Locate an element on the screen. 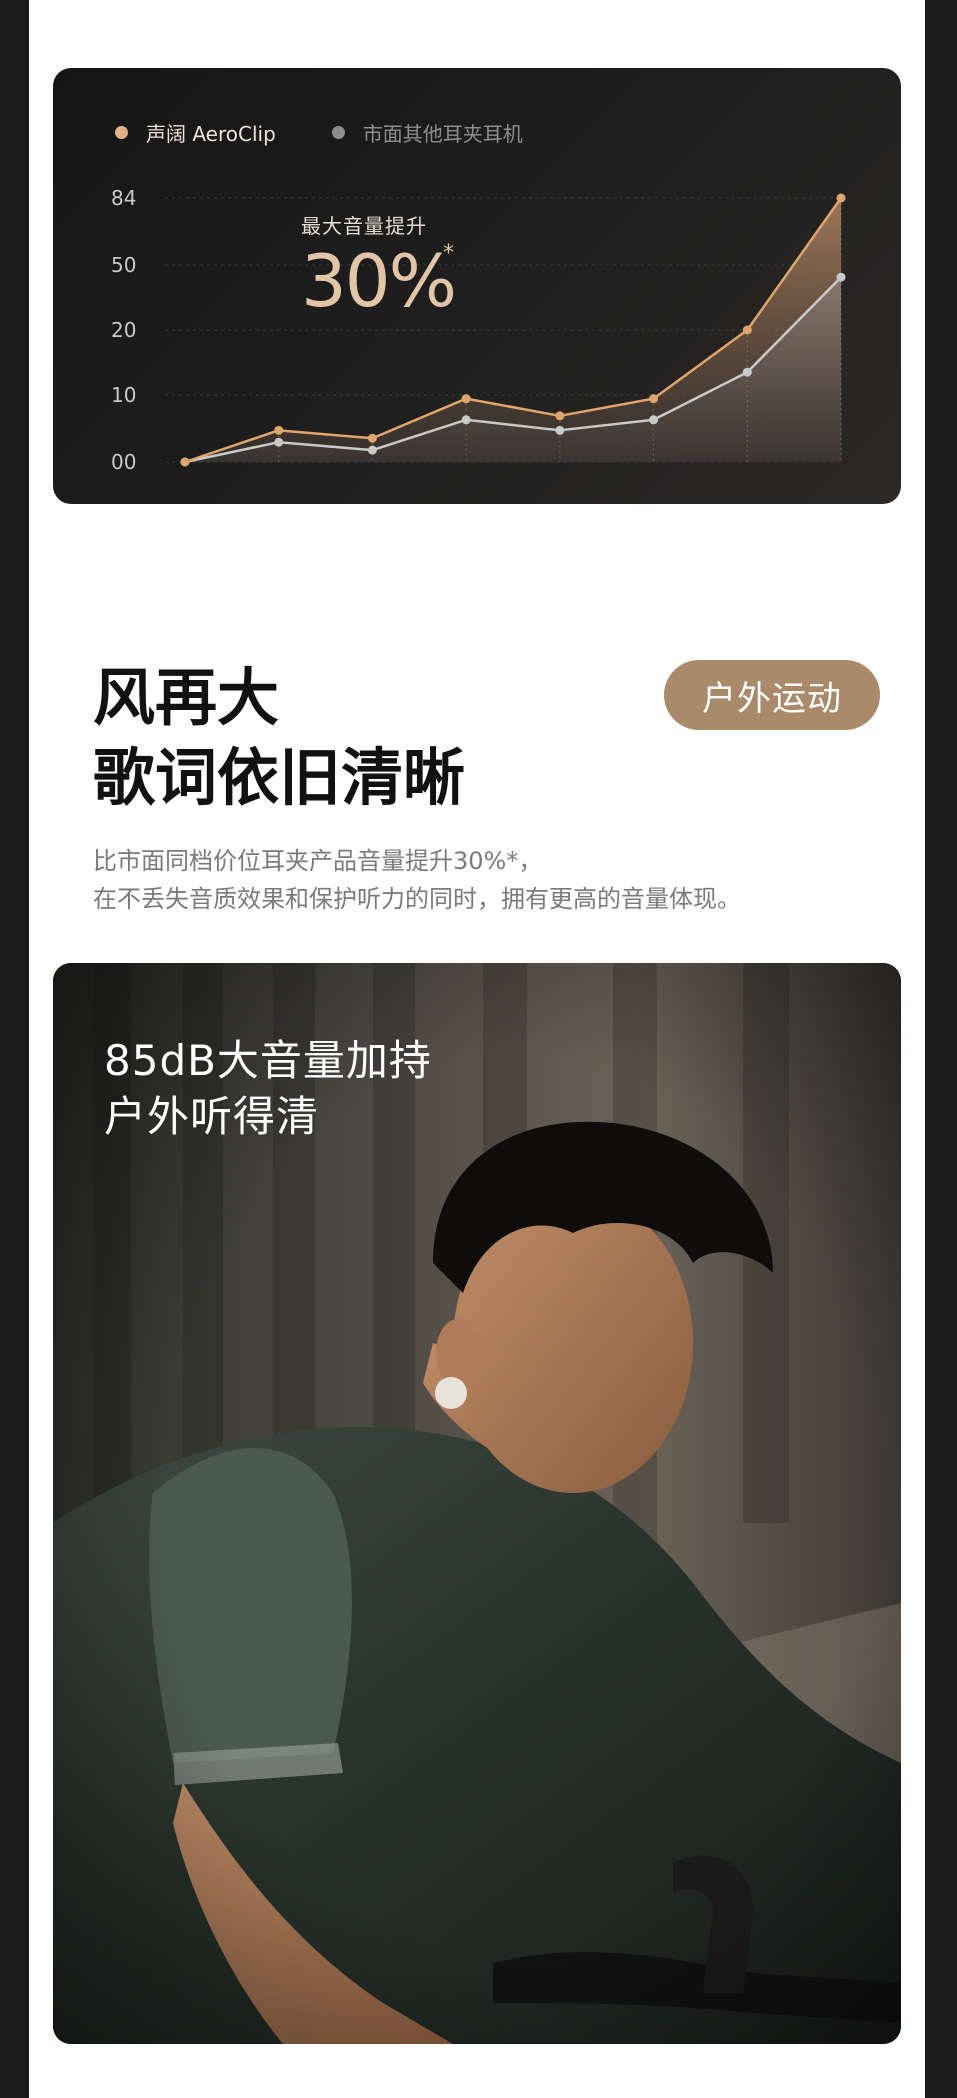  photo-caption-line-2: 户外听得清 is located at coordinates (212, 1116).